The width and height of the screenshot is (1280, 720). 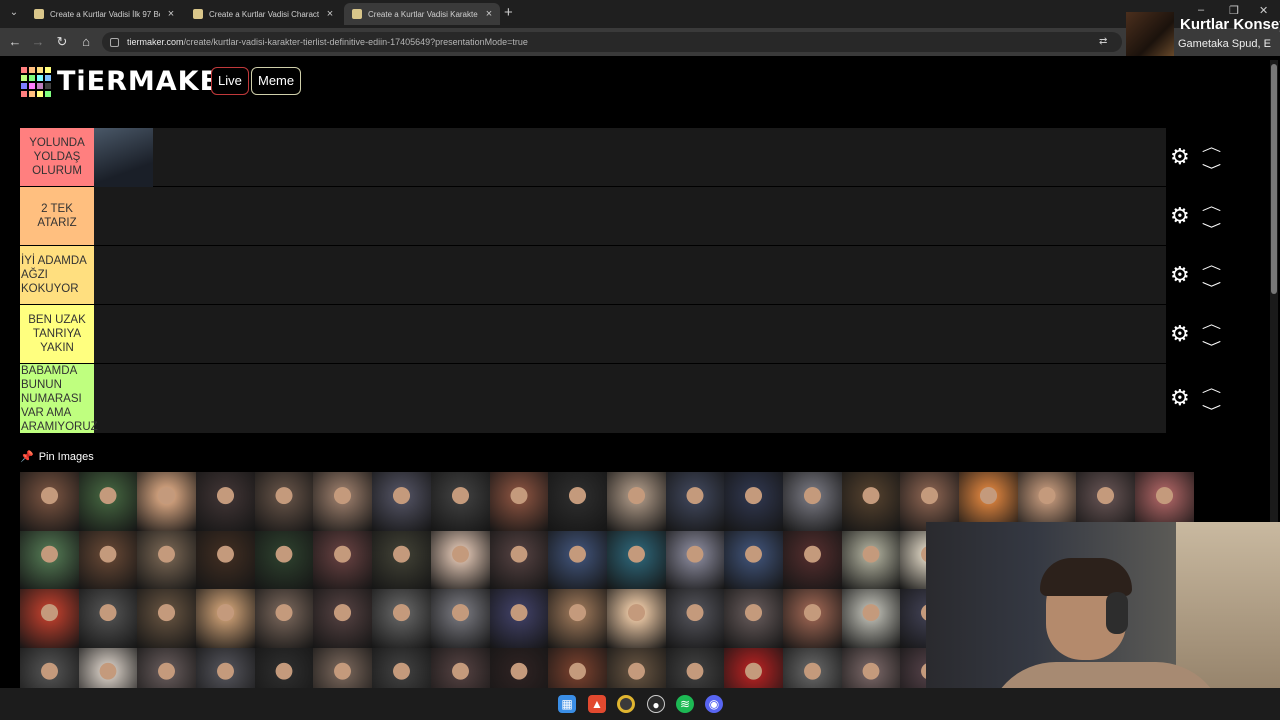 What do you see at coordinates (86, 42) in the screenshot?
I see `home-icon: ⌂` at bounding box center [86, 42].